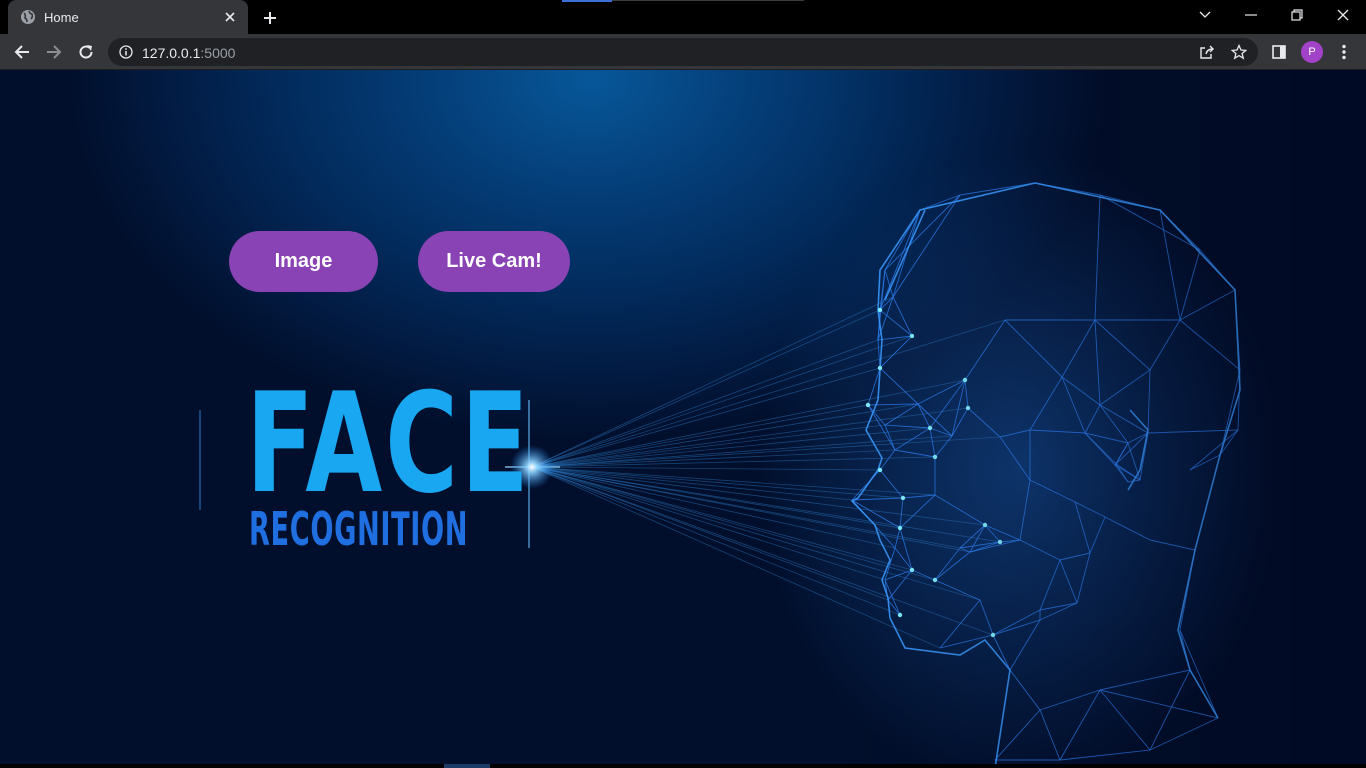 This screenshot has width=1366, height=768. What do you see at coordinates (303, 261) in the screenshot?
I see `image-button: Image` at bounding box center [303, 261].